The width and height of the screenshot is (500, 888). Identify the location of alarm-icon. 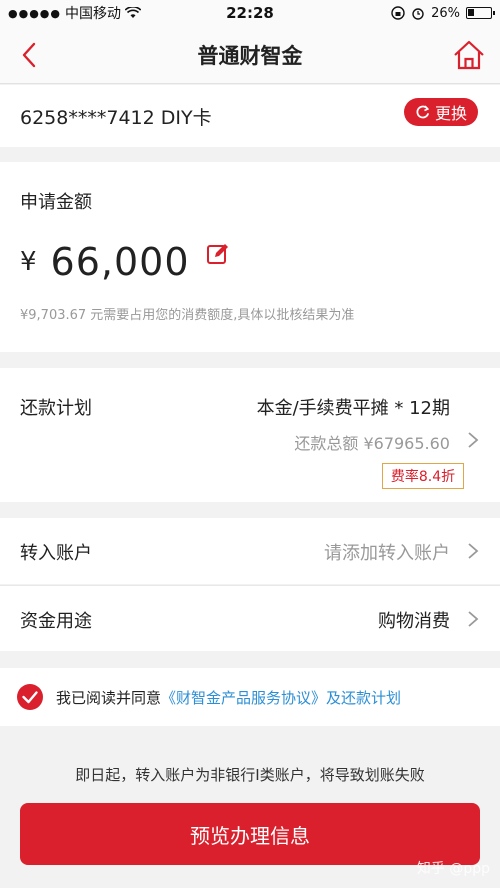
(418, 14).